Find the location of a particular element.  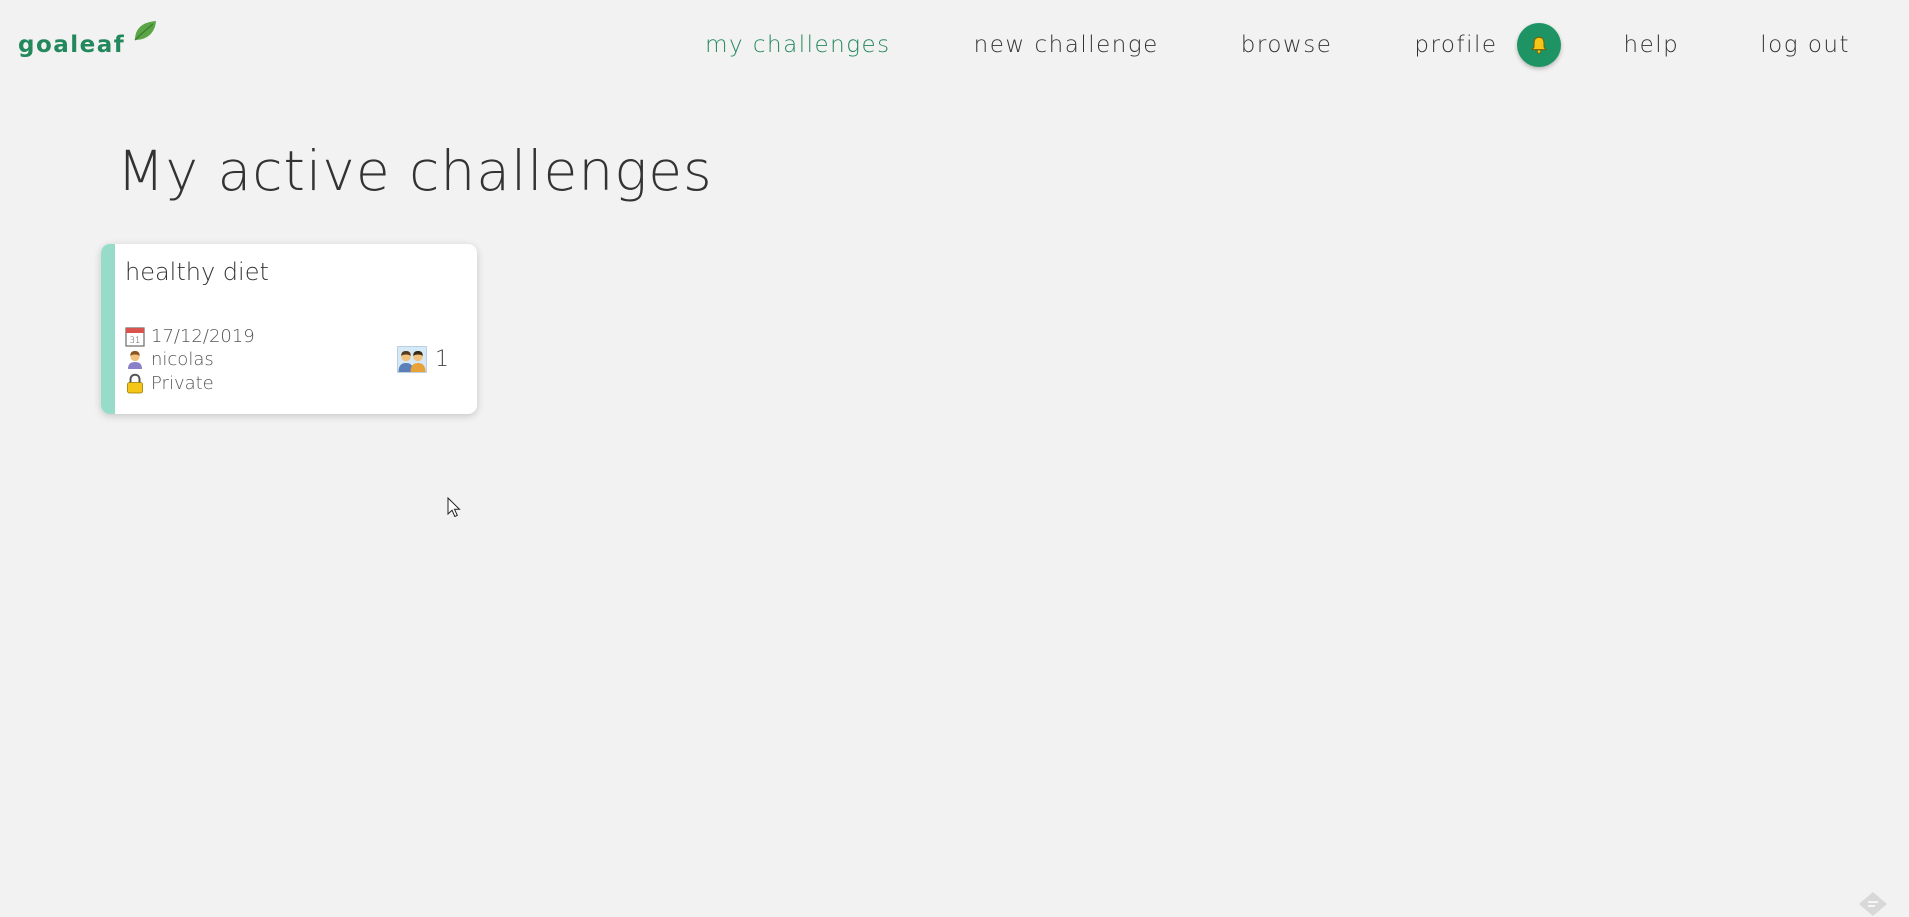

card-color-stripe is located at coordinates (108, 329).